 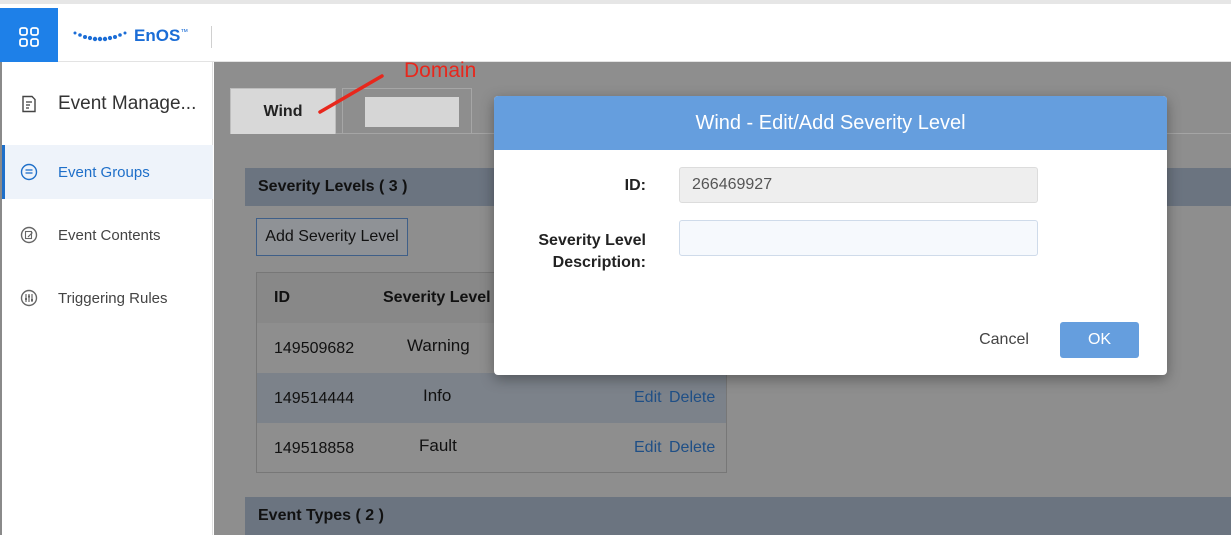 What do you see at coordinates (592, 251) in the screenshot?
I see `severity-description-label: Severity Level Description:` at bounding box center [592, 251].